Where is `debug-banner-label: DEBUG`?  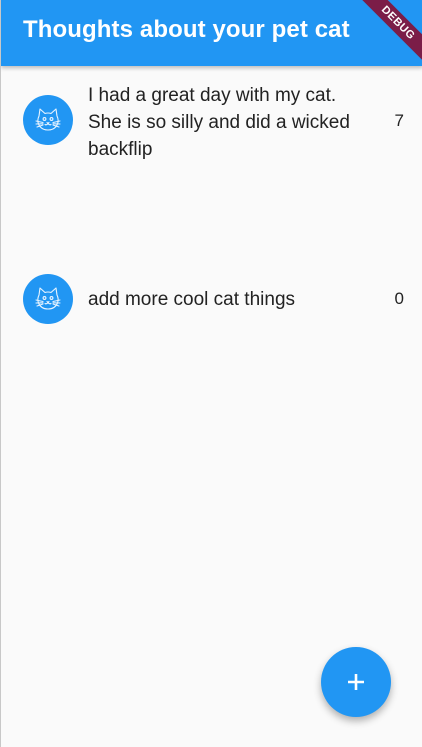 debug-banner-label: DEBUG is located at coordinates (389, 32).